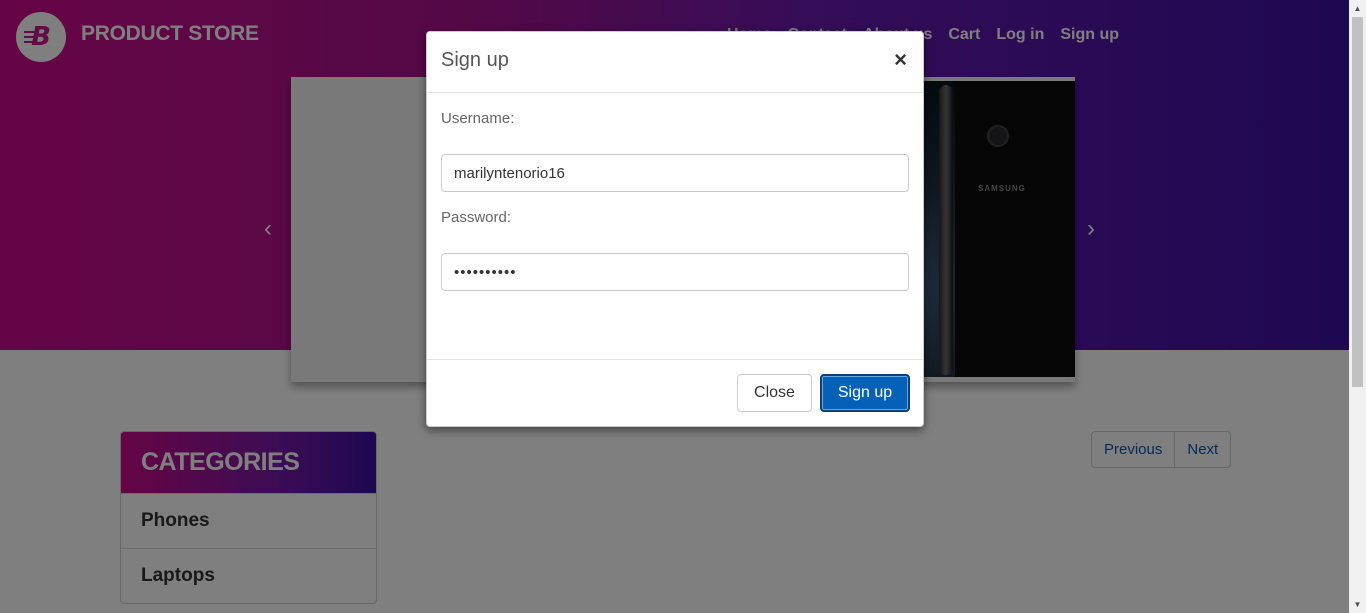 This screenshot has width=1366, height=613. I want to click on close-icon: ×, so click(900, 60).